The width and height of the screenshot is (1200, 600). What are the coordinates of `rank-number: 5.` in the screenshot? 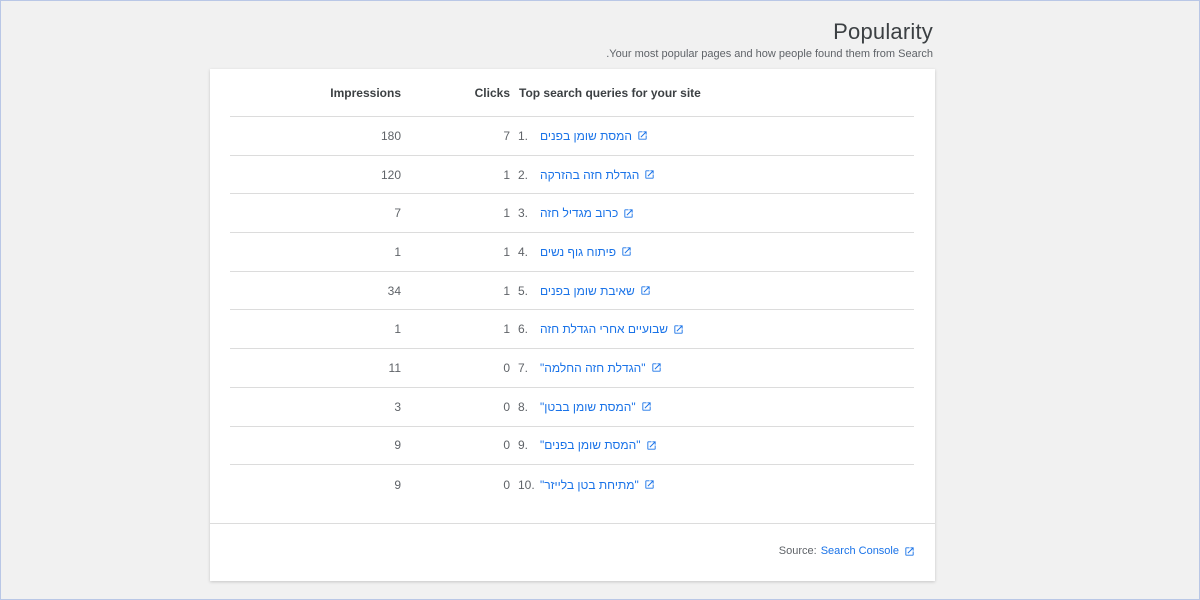 It's located at (523, 290).